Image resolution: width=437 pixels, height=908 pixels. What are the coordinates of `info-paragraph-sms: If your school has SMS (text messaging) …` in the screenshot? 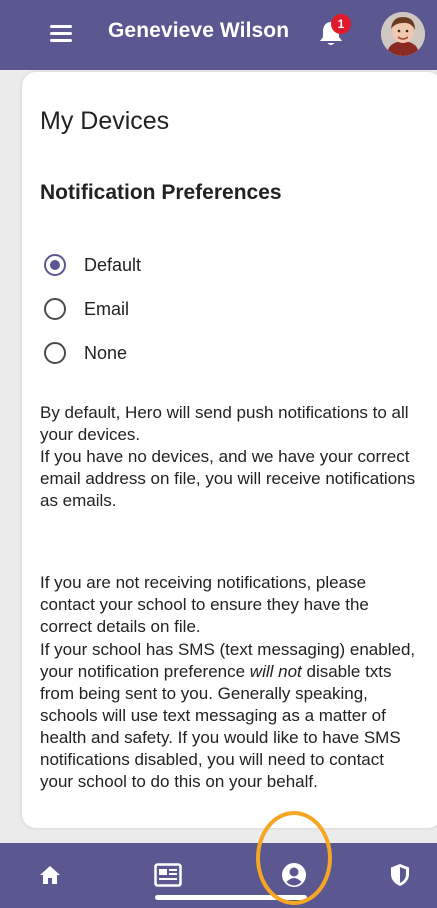 It's located at (230, 716).